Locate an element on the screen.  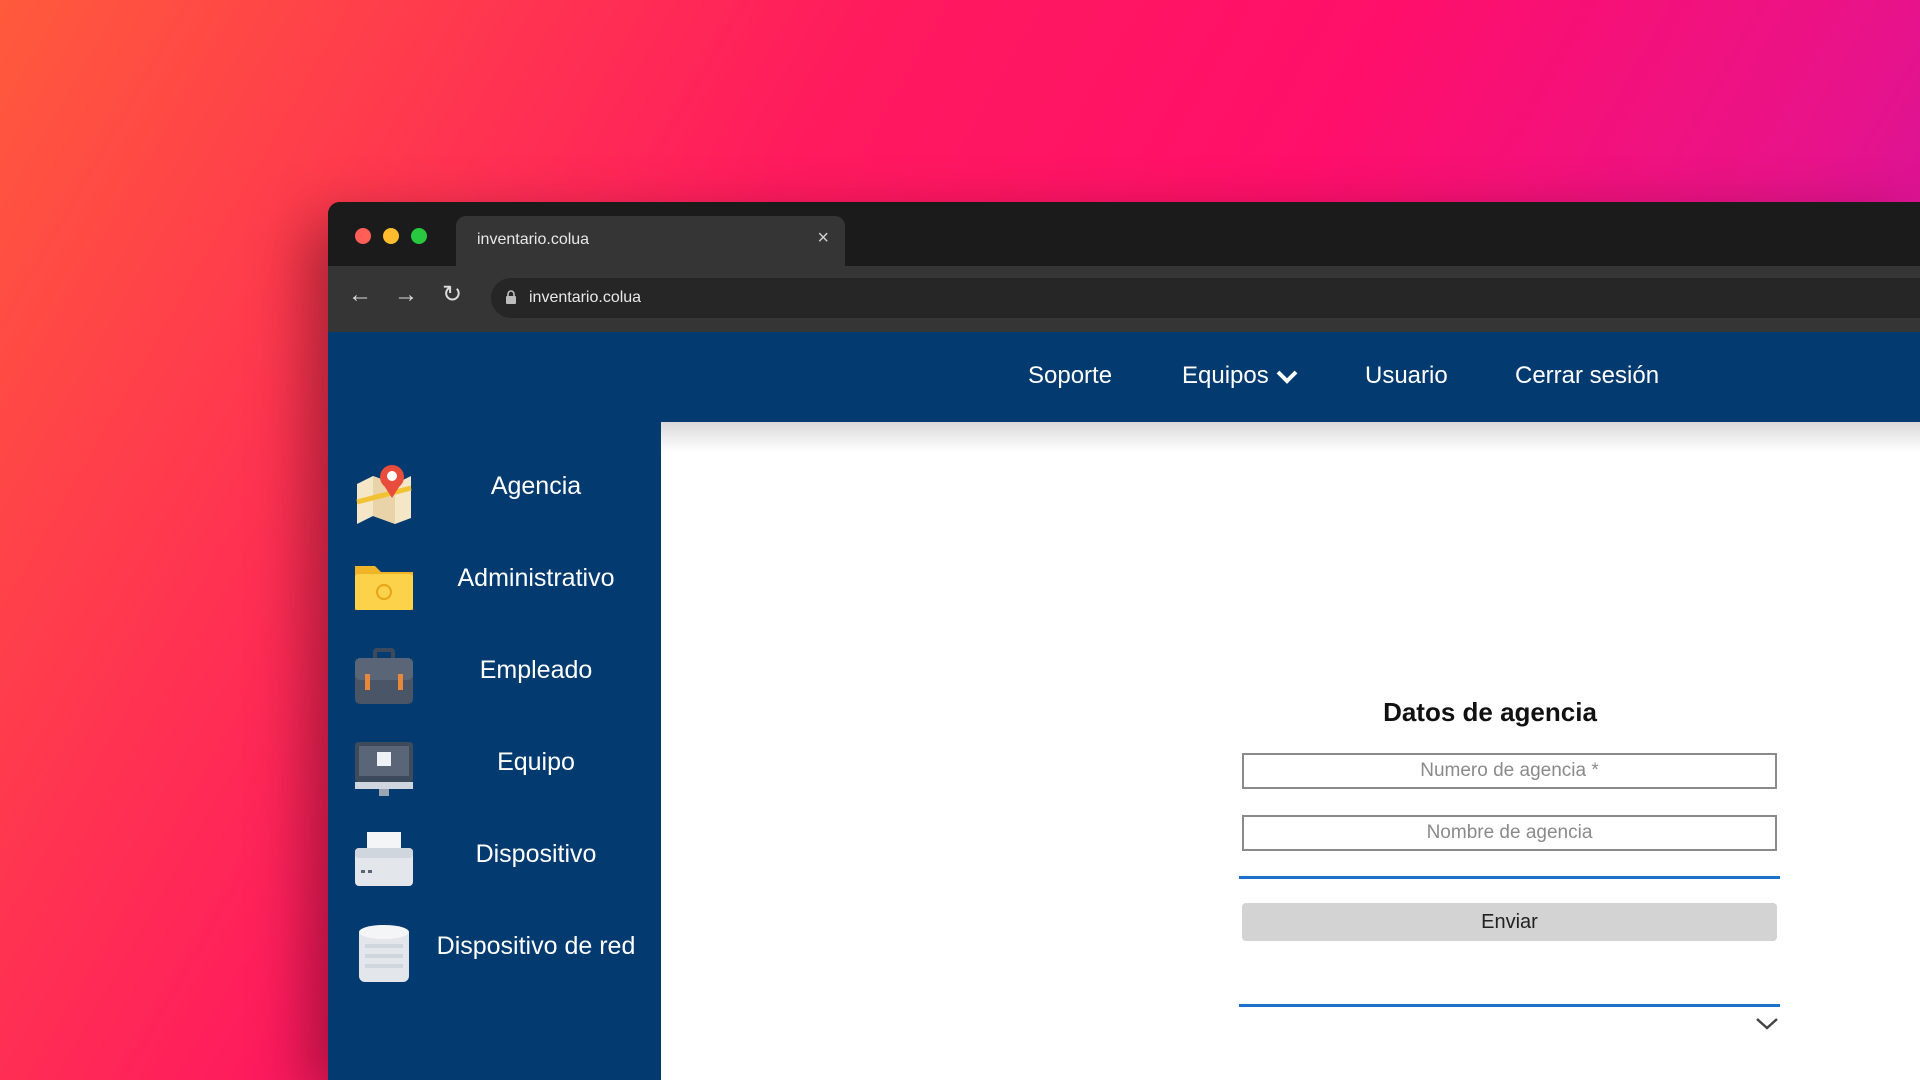
nav-cerrar-sesion: Cerrar sesión is located at coordinates (1587, 376).